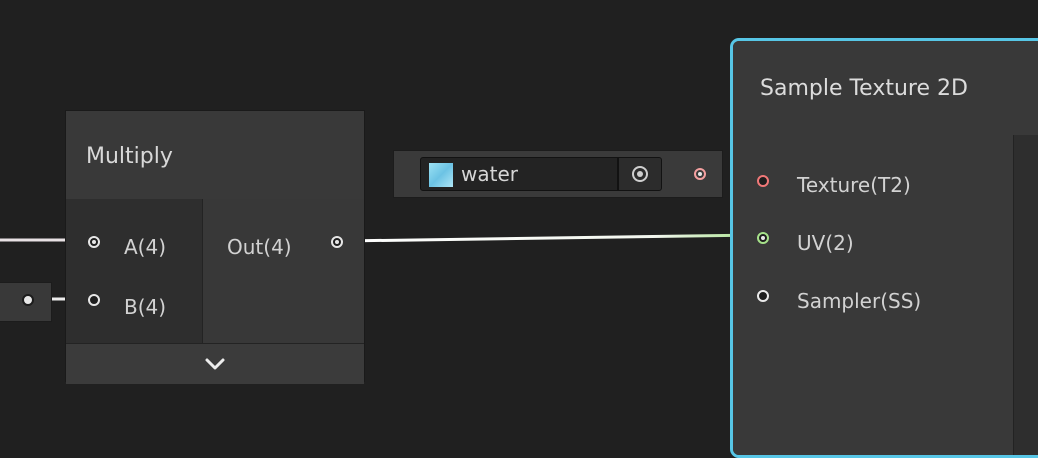 The image size is (1038, 458). I want to click on object-picker-button, so click(640, 174).